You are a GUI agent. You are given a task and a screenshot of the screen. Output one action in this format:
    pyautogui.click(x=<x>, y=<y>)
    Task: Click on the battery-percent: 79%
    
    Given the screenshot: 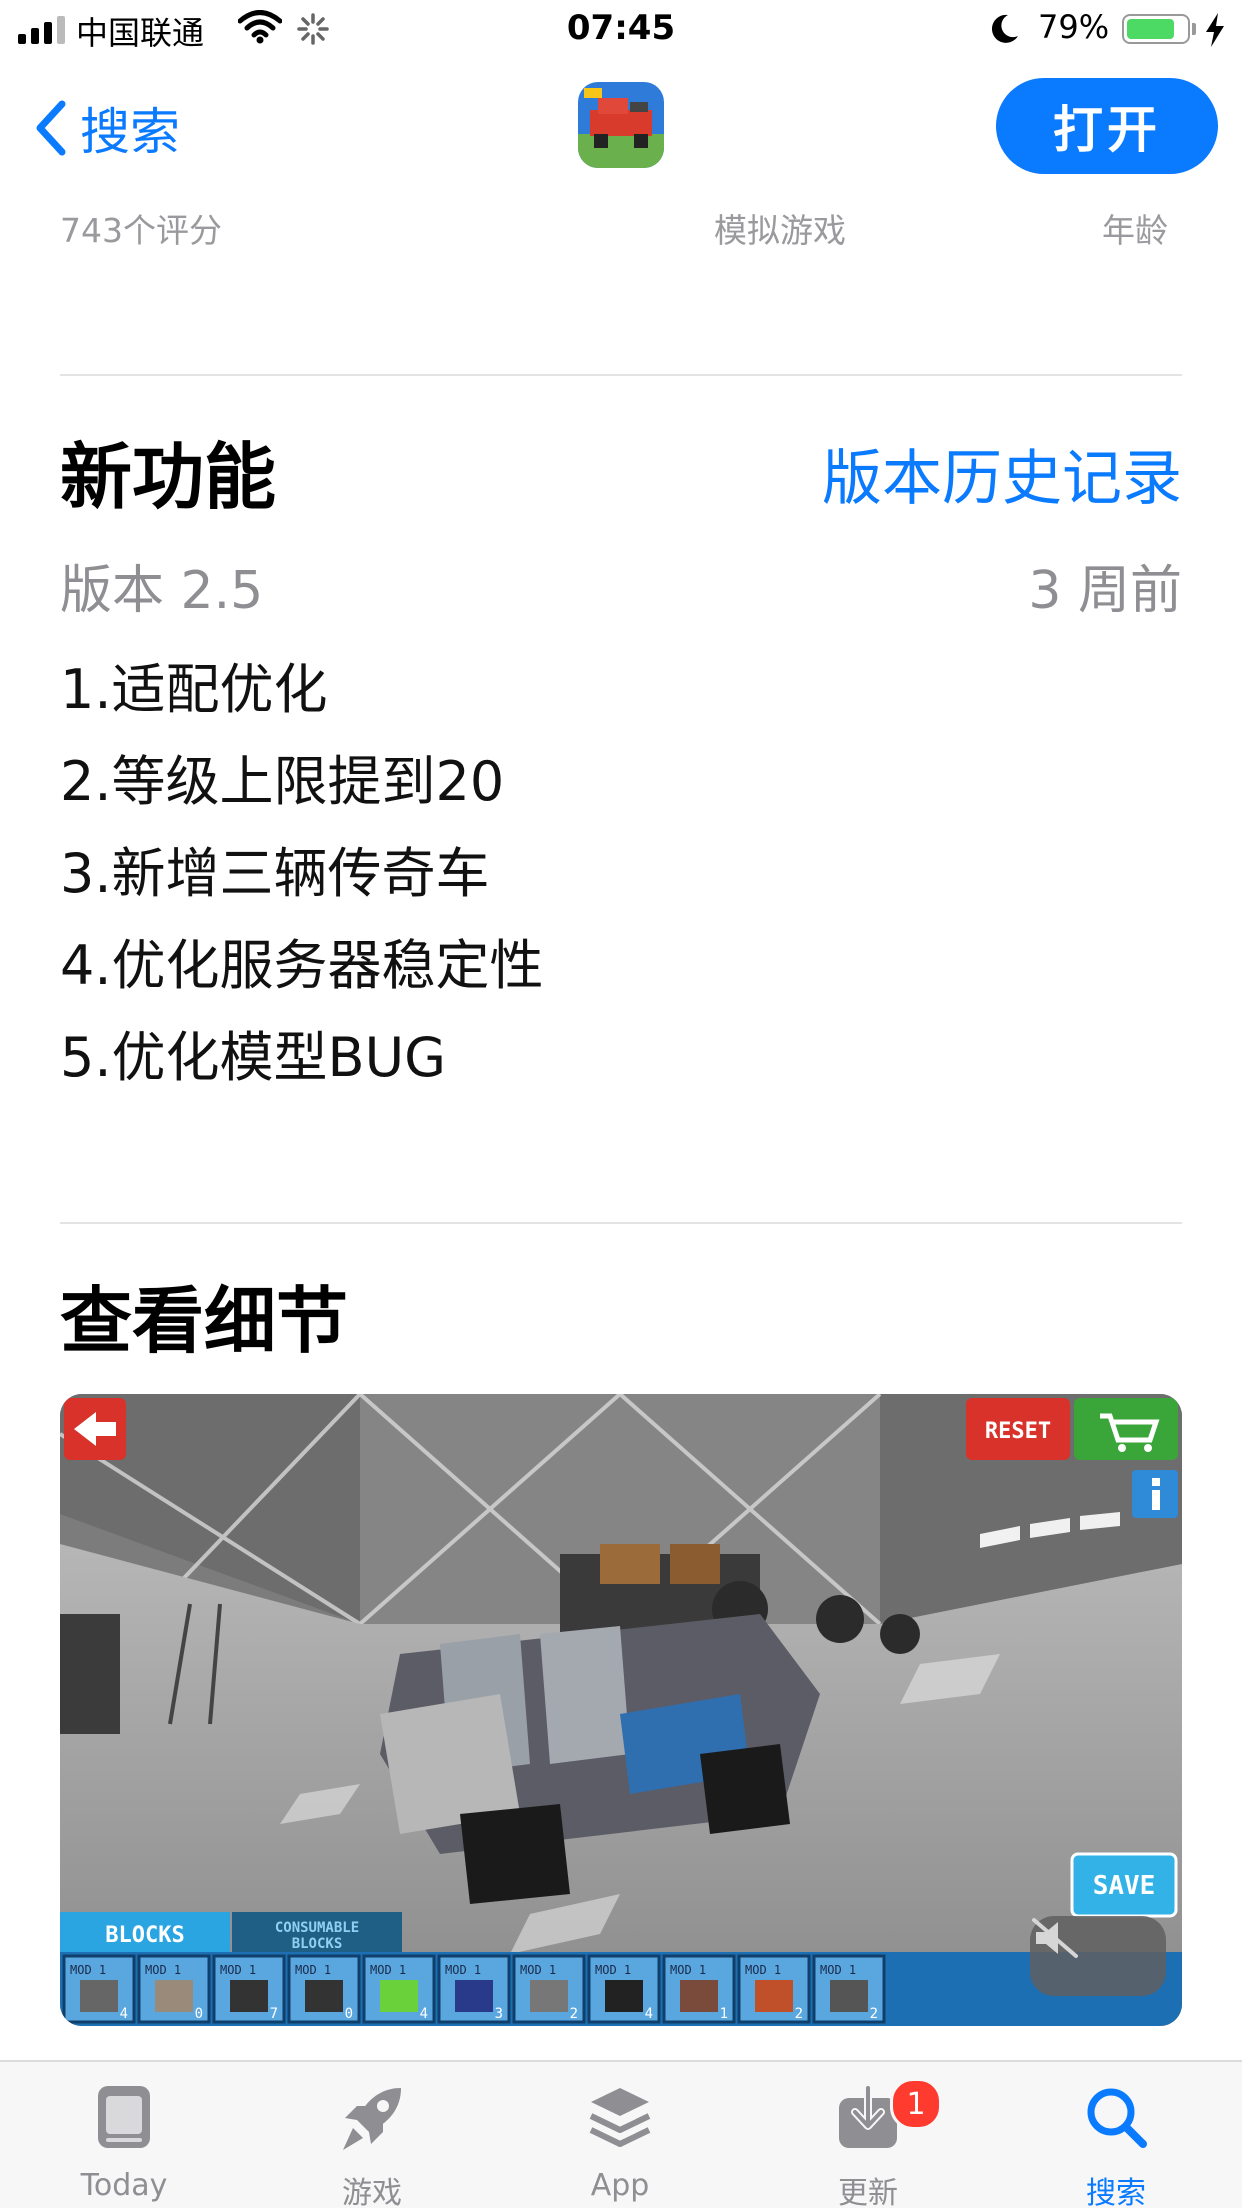 What is the action you would take?
    pyautogui.click(x=1074, y=27)
    